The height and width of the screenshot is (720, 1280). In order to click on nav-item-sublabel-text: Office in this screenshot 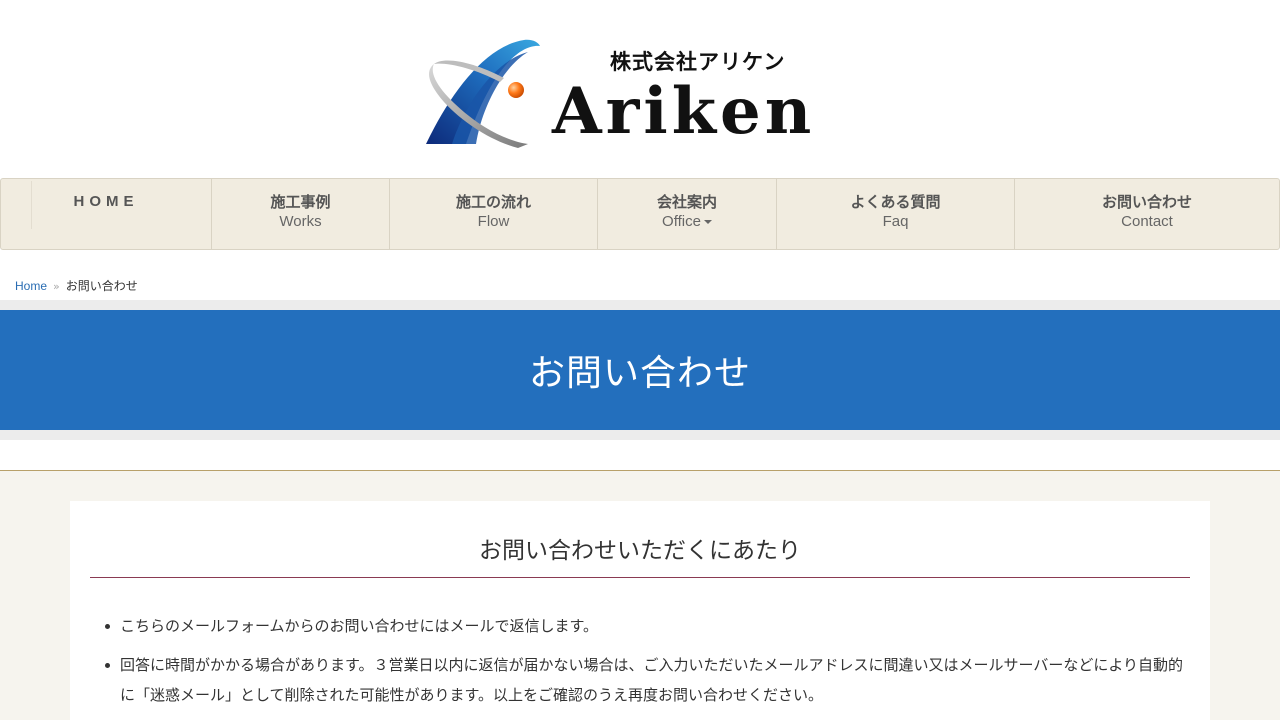, I will do `click(681, 221)`.